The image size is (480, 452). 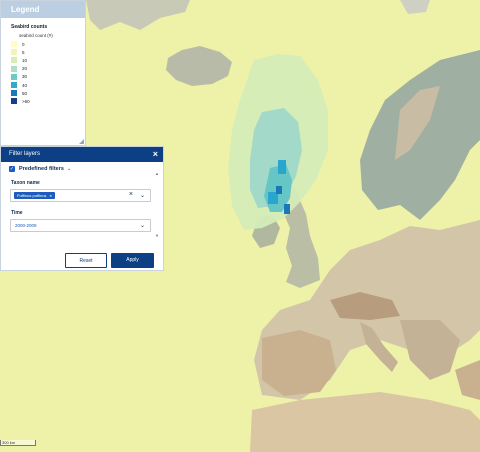 I want to click on legend-item: 20, so click(x=48, y=69).